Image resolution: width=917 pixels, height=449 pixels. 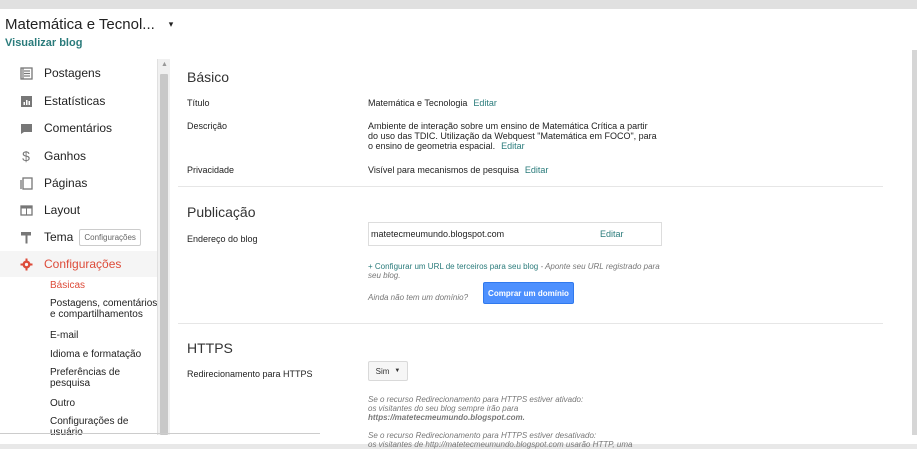 I want to click on select-value: Sim, so click(x=382, y=371).